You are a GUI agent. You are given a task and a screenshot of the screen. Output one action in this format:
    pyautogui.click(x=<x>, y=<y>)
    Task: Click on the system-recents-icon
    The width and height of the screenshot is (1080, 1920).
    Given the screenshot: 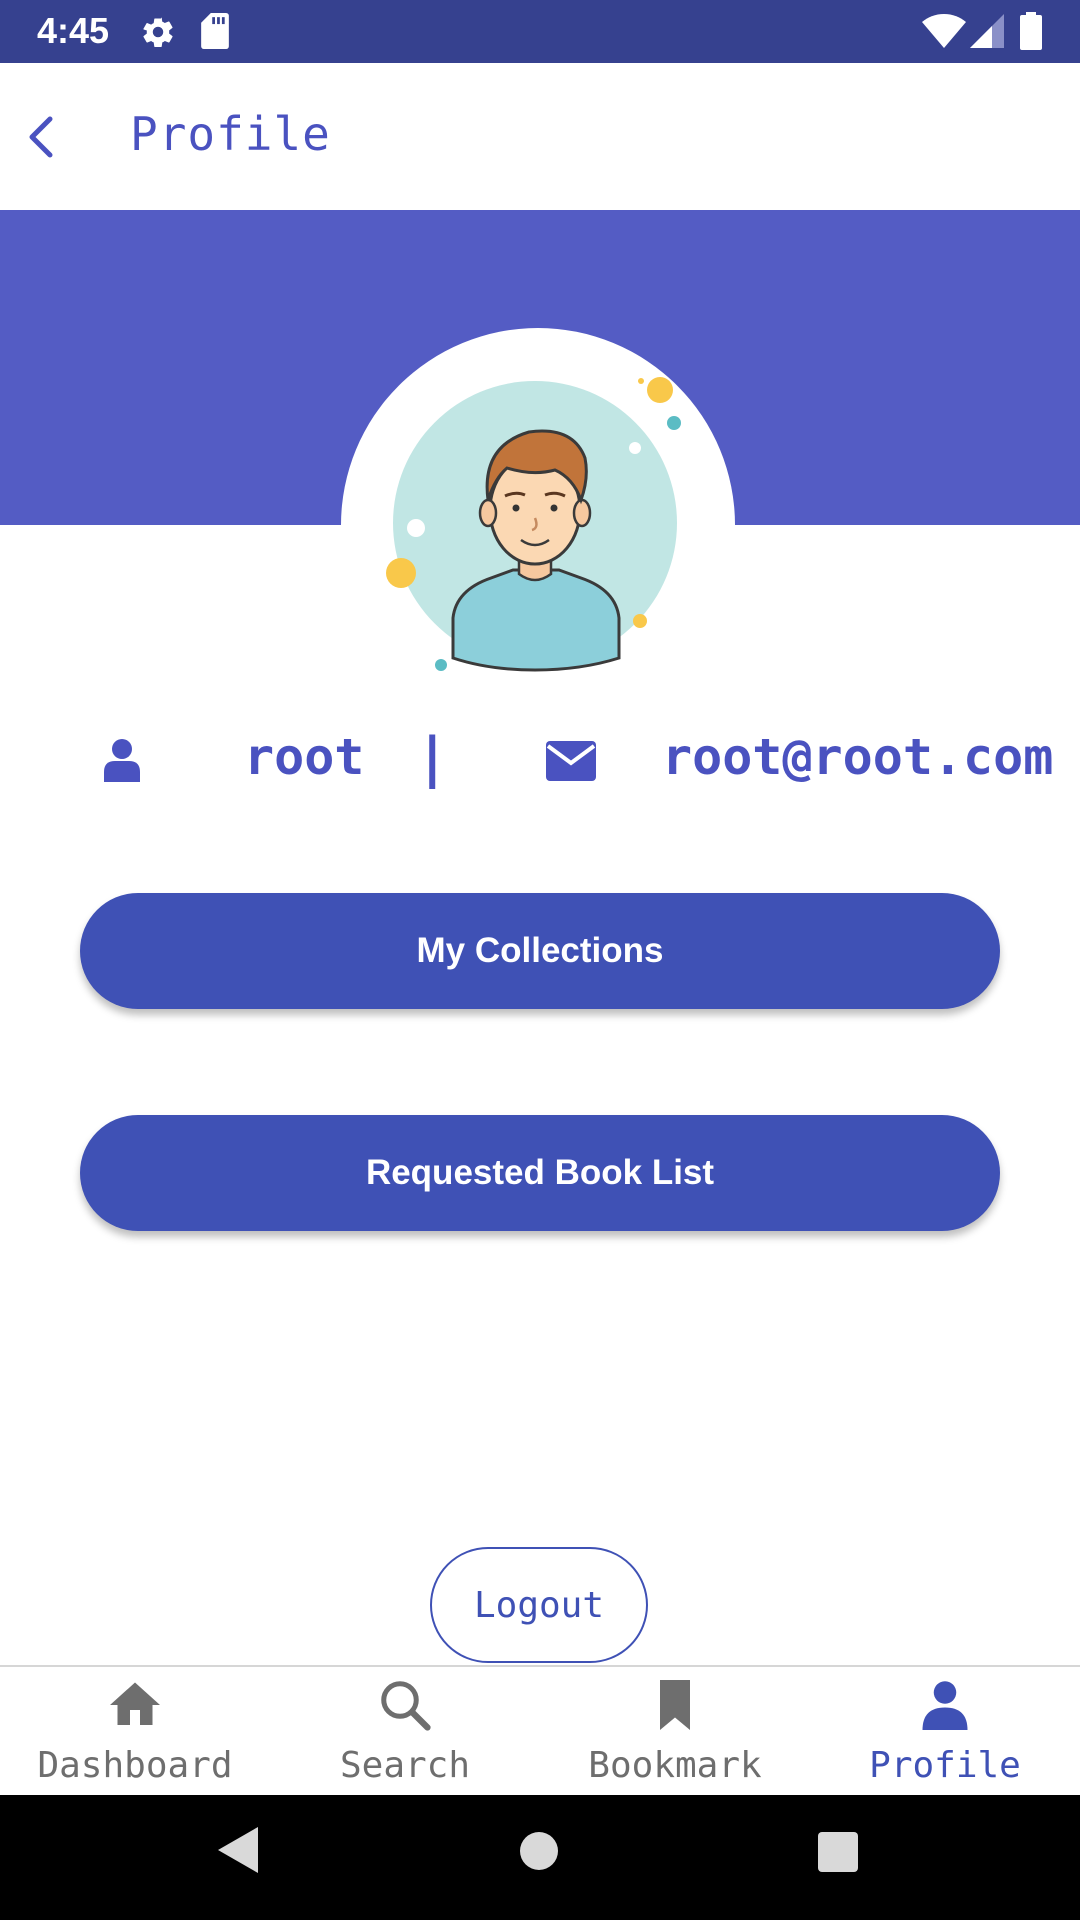 What is the action you would take?
    pyautogui.click(x=838, y=1852)
    